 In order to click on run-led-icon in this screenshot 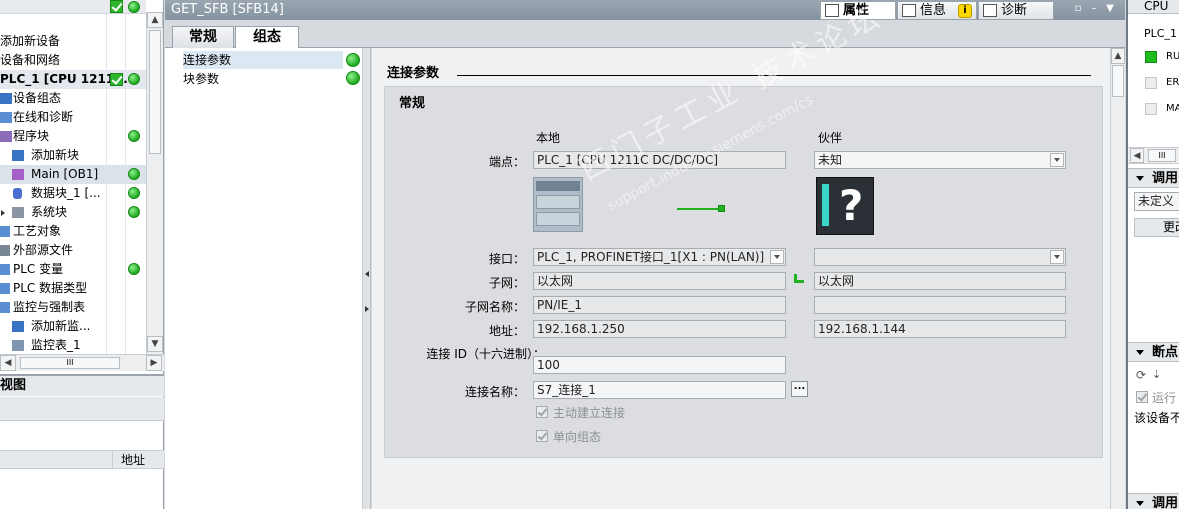, I will do `click(1151, 57)`.